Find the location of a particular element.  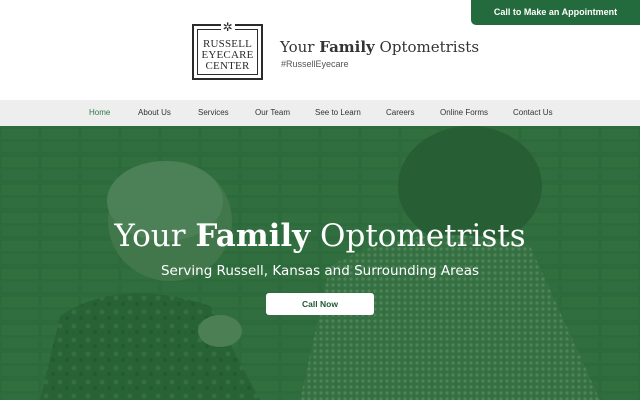

logo-frame: ✲ RUSSELL EYECARE CENTER is located at coordinates (227, 47).